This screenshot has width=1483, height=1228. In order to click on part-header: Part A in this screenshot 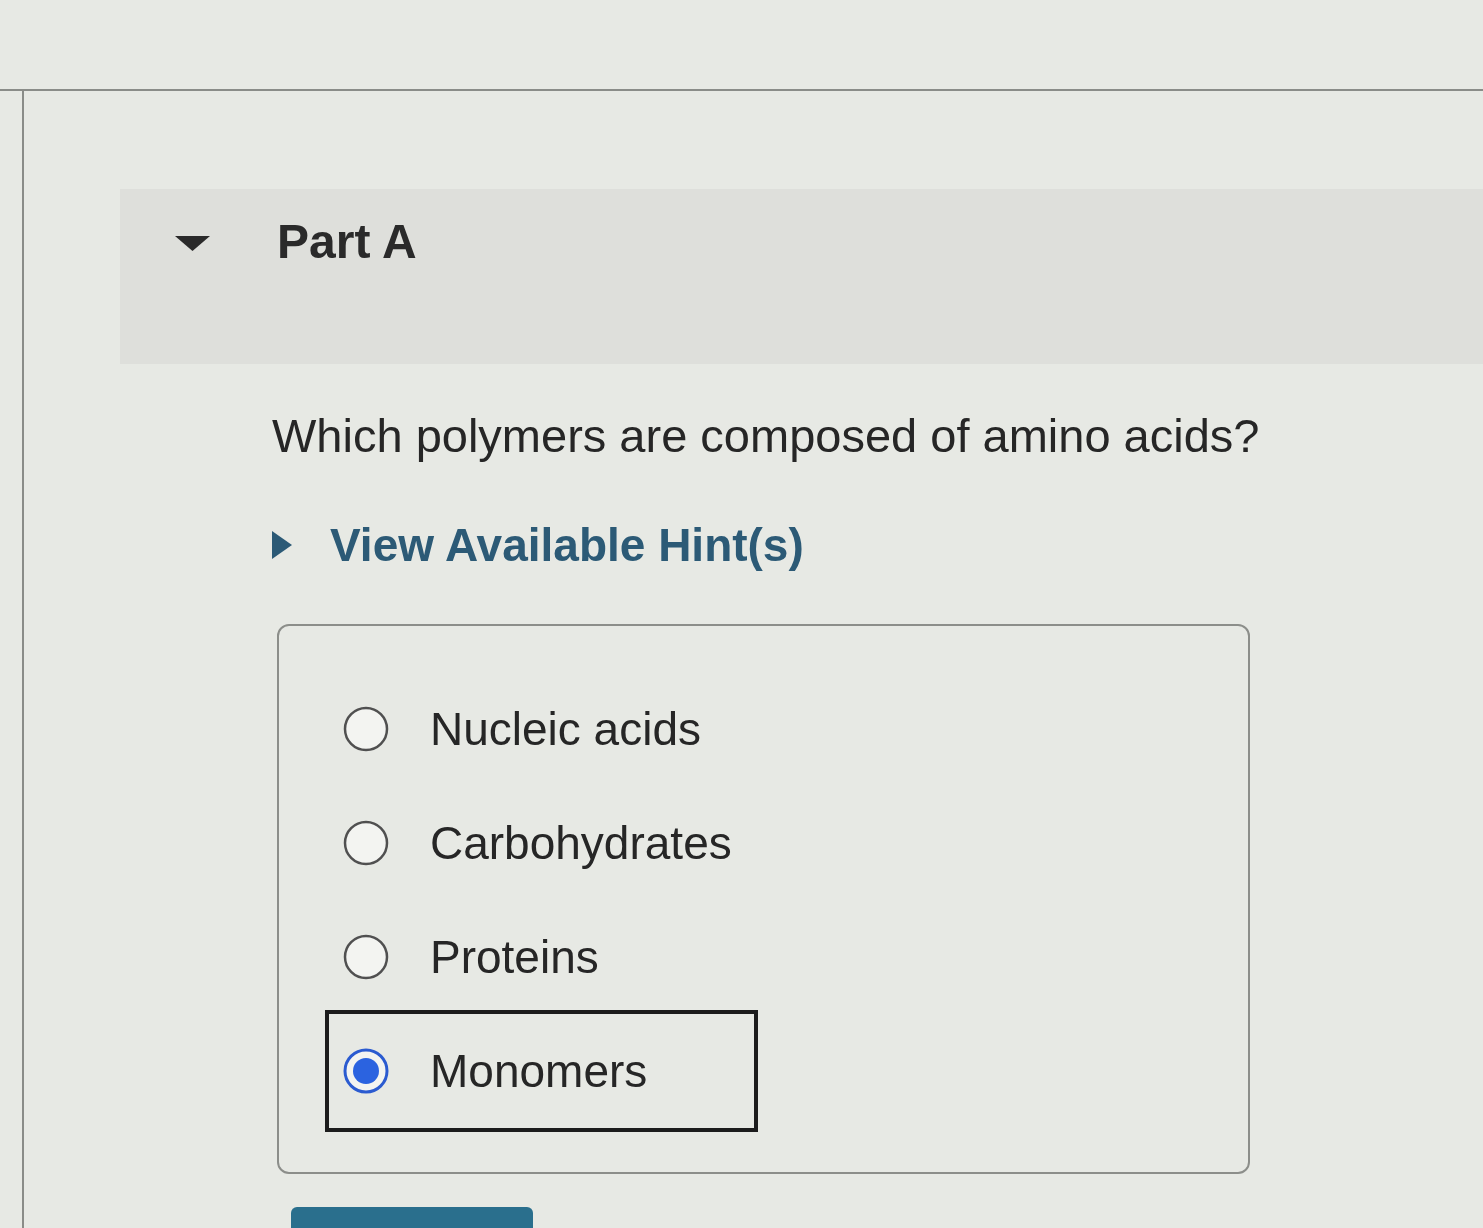, I will do `click(801, 276)`.